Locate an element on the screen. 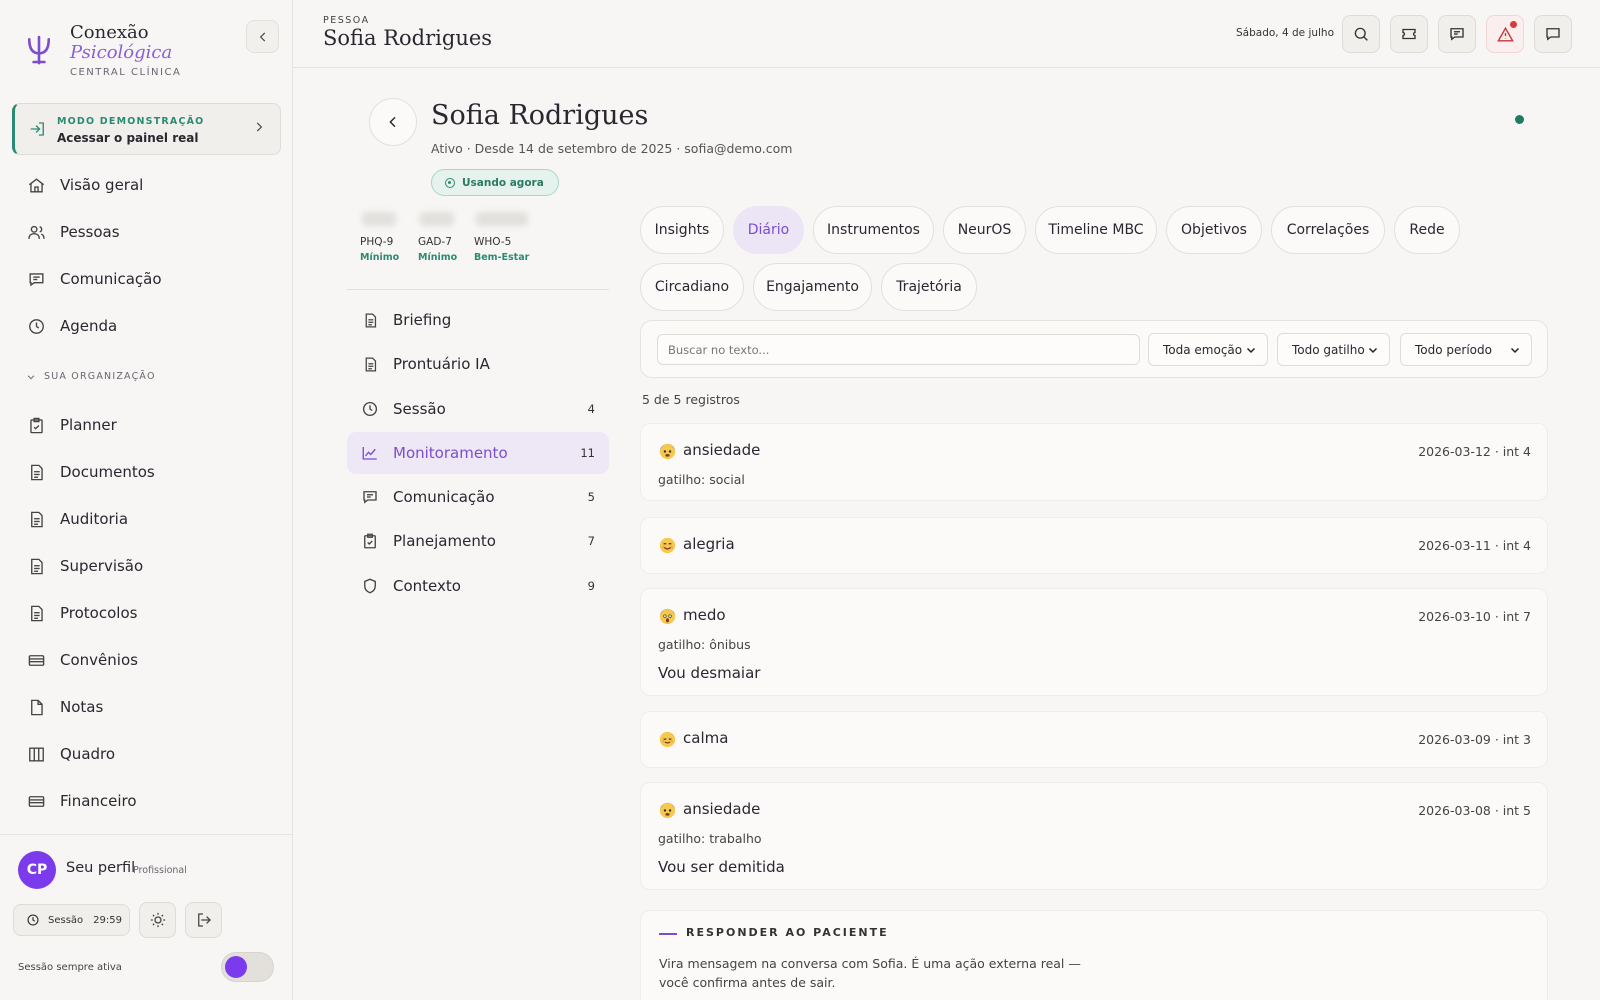  tab-correlacoes: Correlações is located at coordinates (1328, 230).